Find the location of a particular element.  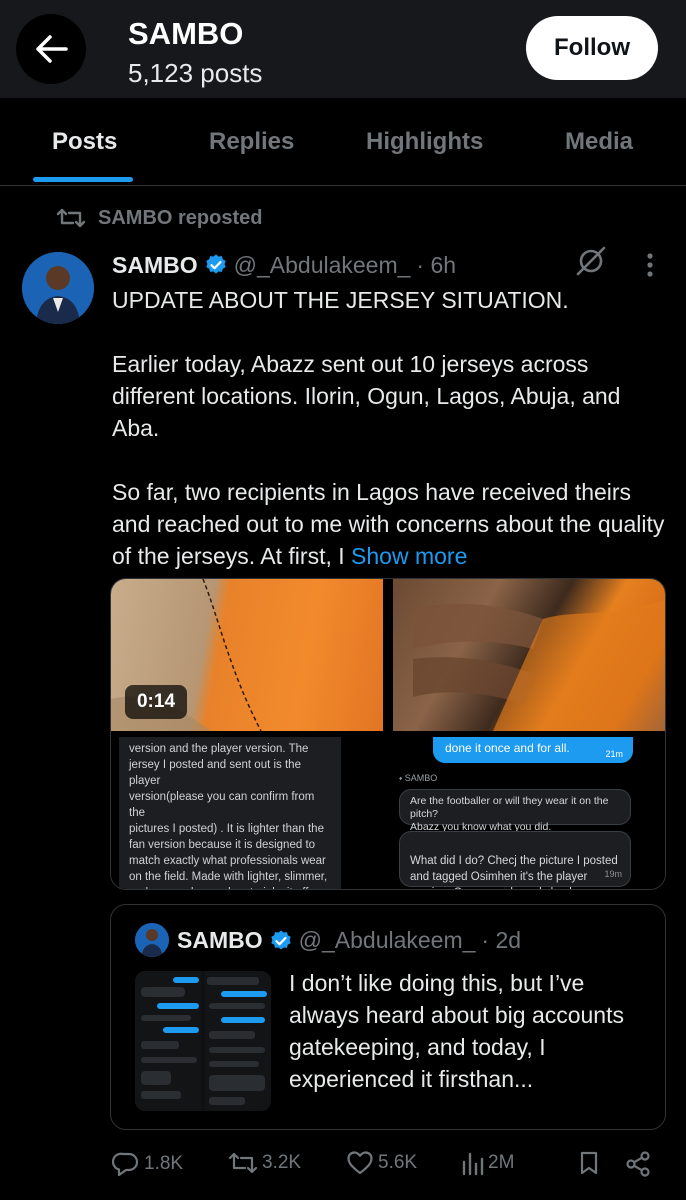

repost-indicator: SAMBO reposted is located at coordinates (159, 218).